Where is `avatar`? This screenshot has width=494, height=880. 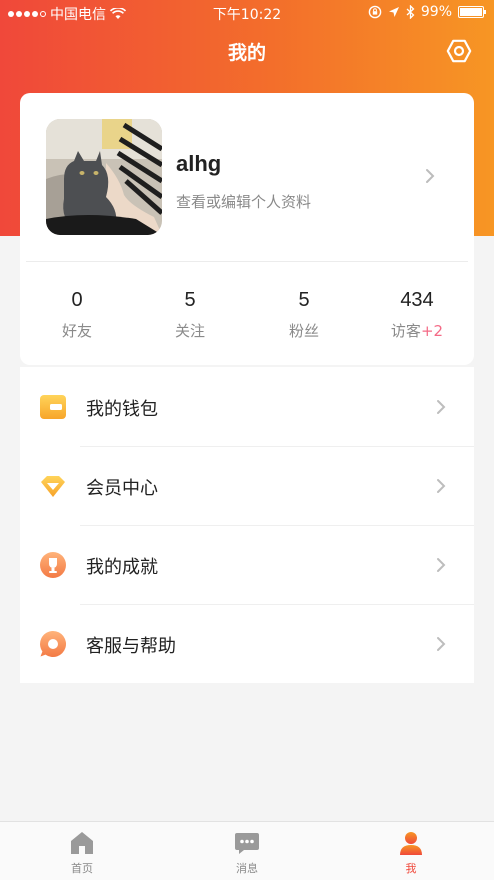
avatar is located at coordinates (104, 177).